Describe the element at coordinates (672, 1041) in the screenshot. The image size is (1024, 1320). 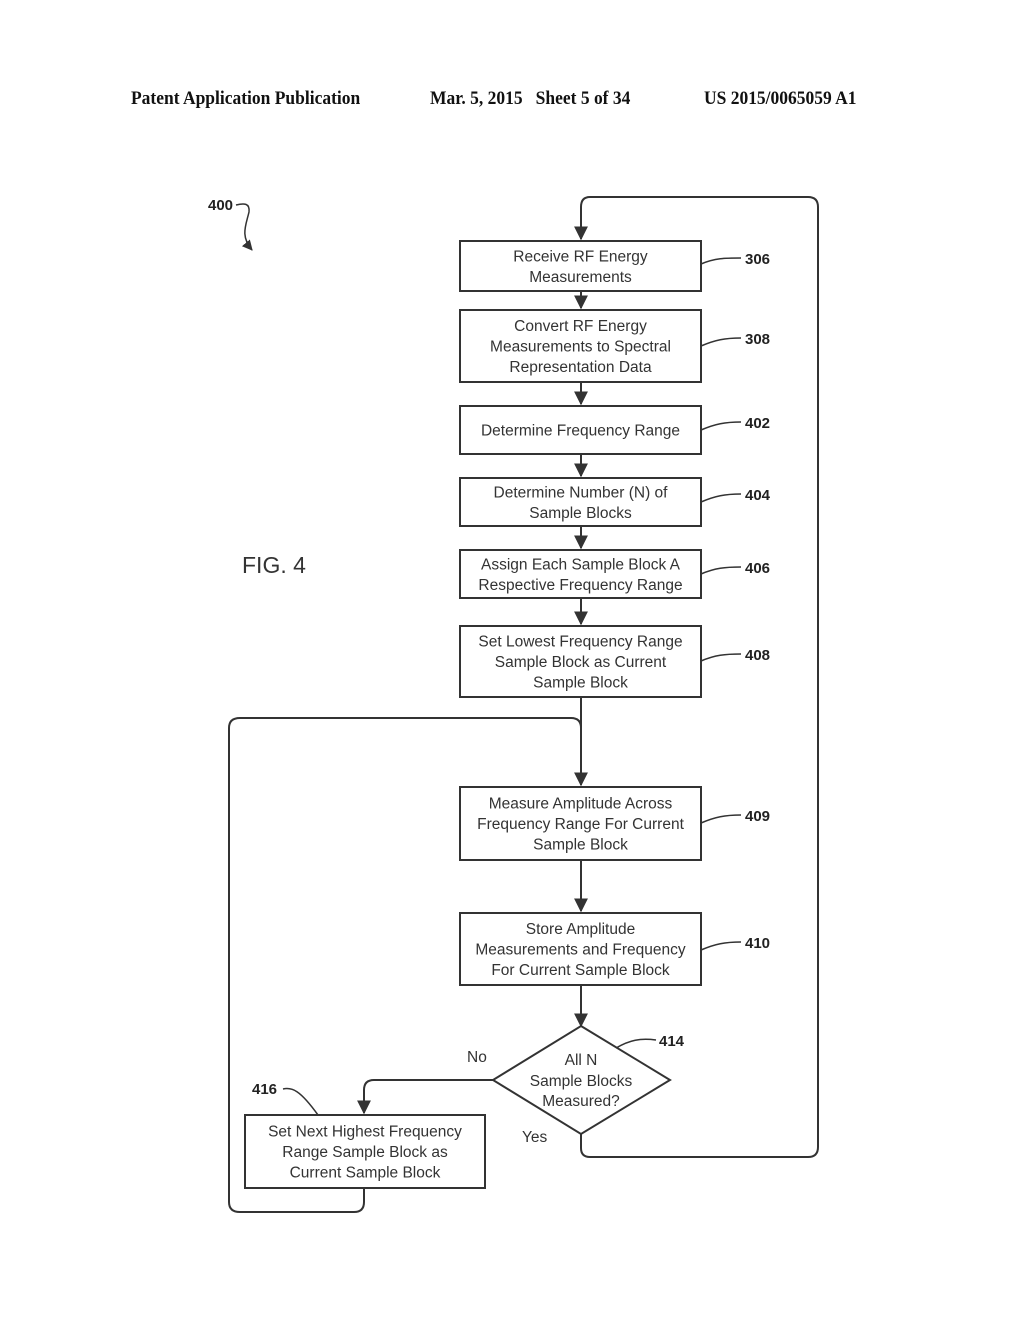
I see `ref-414: 414` at that location.